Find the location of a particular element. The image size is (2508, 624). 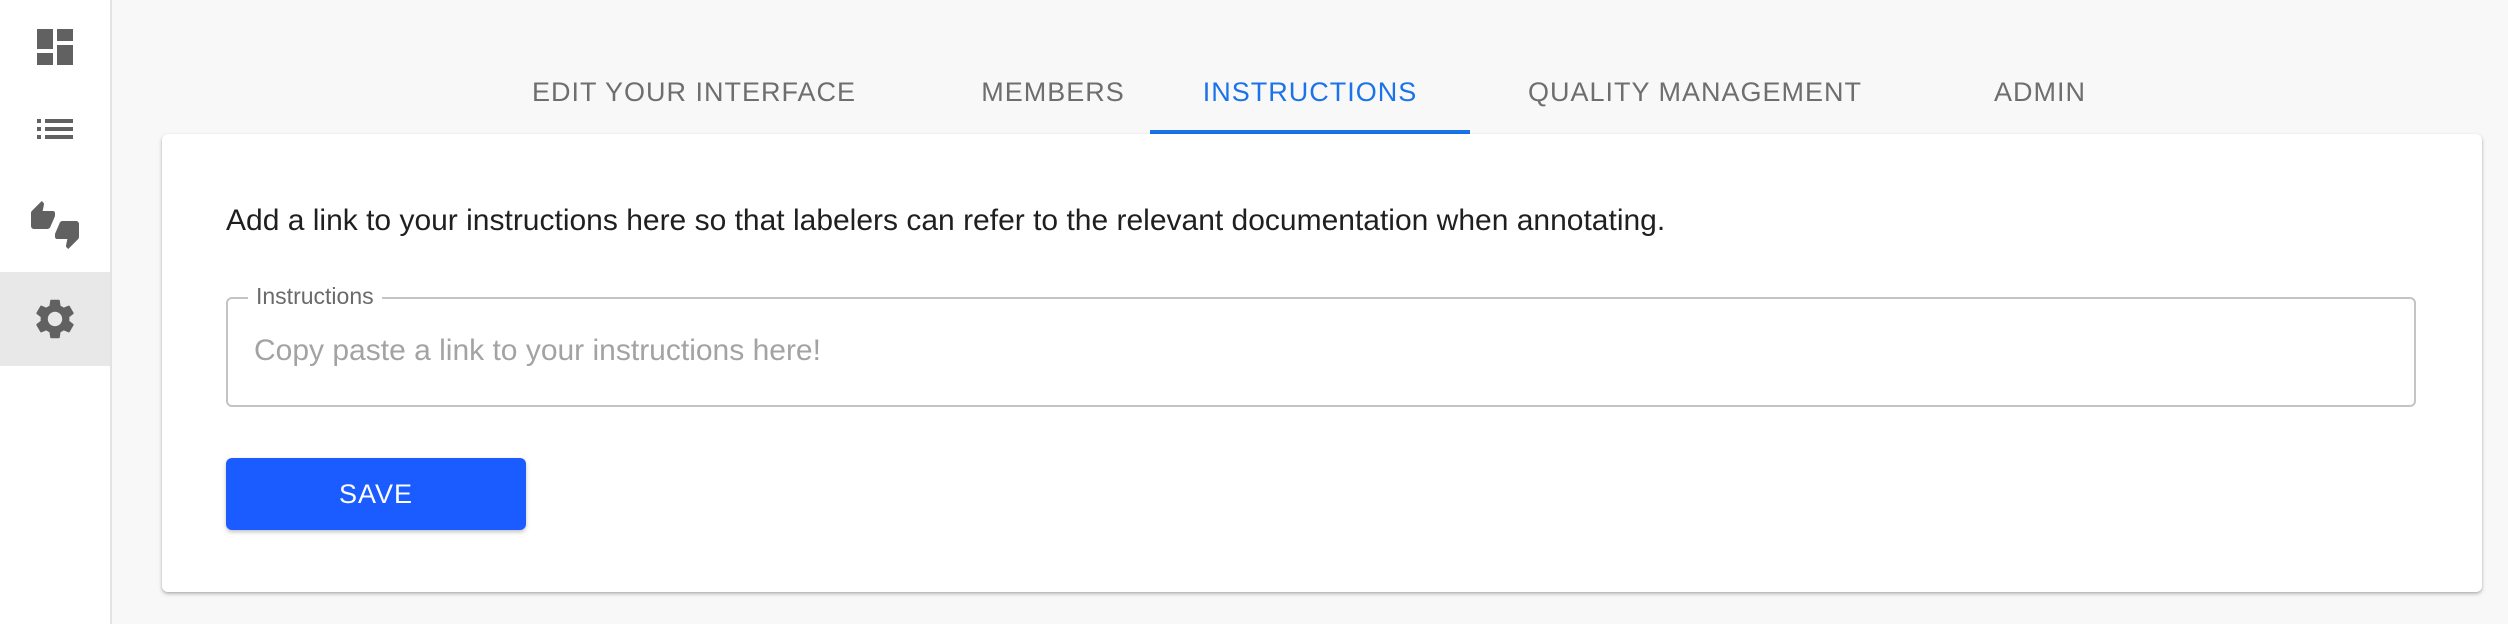

settings-gear-icon is located at coordinates (55, 319).